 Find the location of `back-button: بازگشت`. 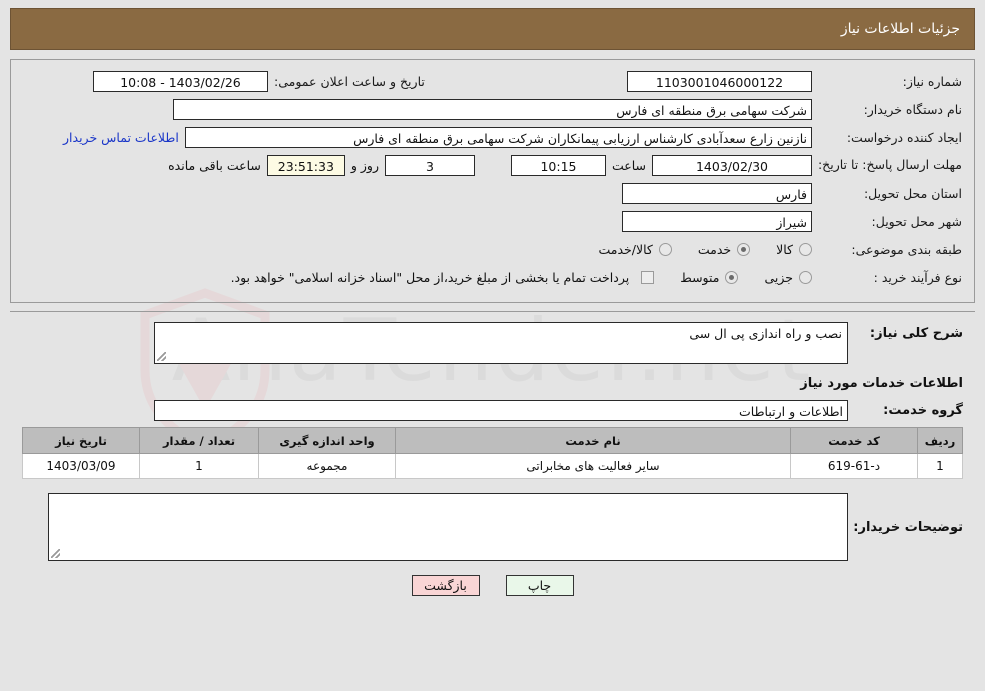

back-button: بازگشت is located at coordinates (445, 585).